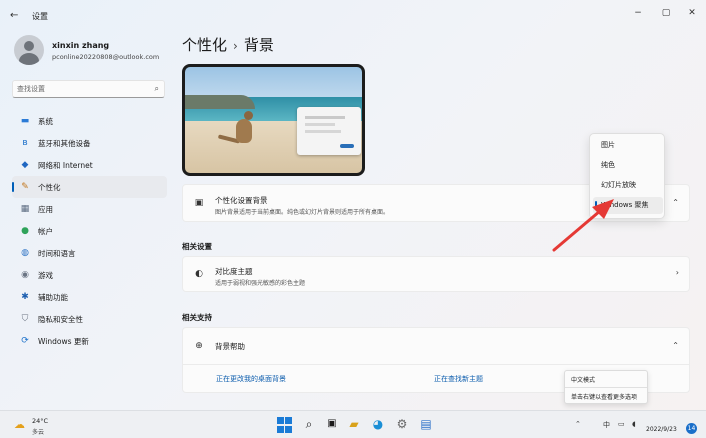  I want to click on bluetooth-icon: ʙ, so click(25, 143).